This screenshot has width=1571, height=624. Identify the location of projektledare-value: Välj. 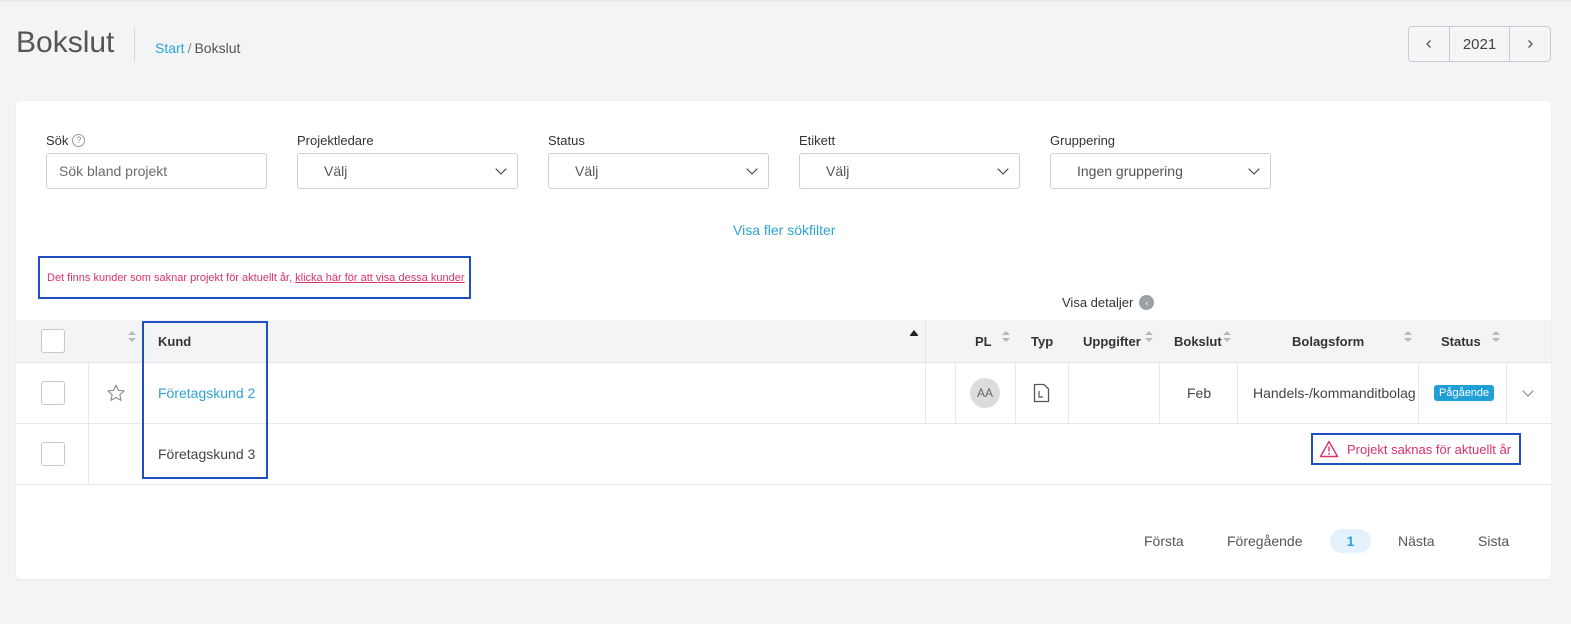
(336, 171).